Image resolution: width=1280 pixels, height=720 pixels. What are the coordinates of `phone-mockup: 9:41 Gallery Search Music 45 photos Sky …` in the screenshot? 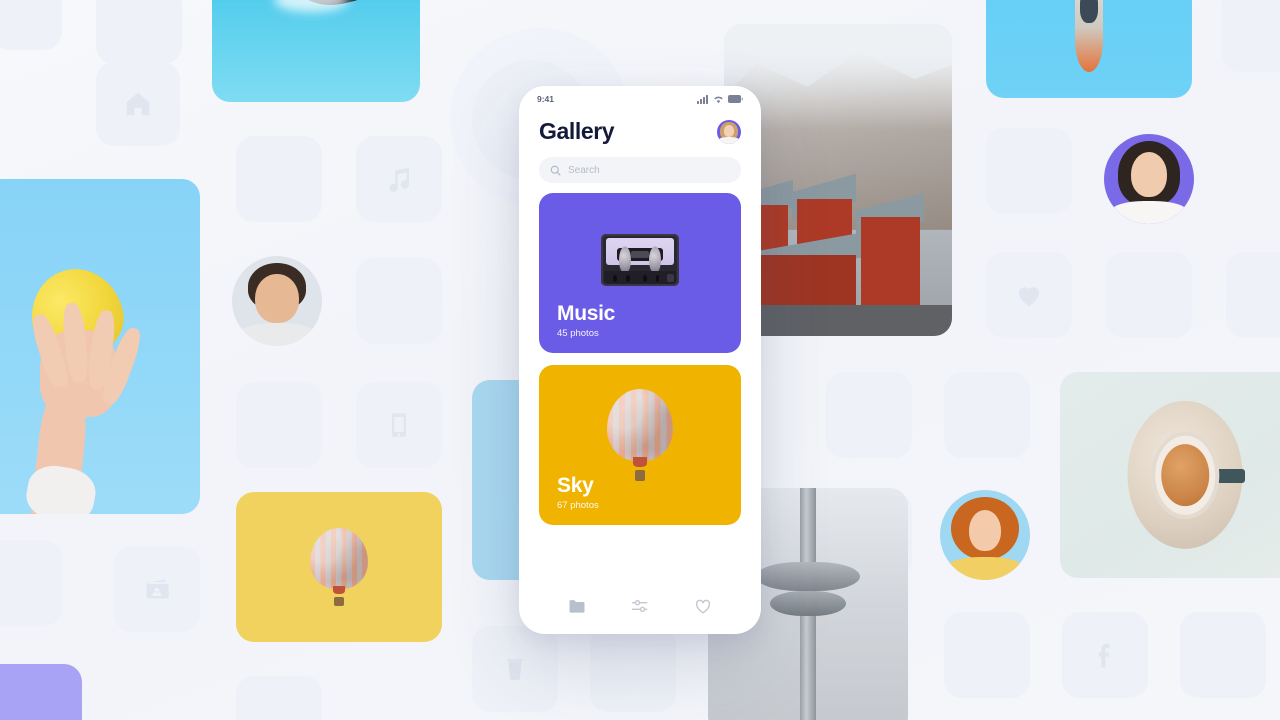 It's located at (640, 360).